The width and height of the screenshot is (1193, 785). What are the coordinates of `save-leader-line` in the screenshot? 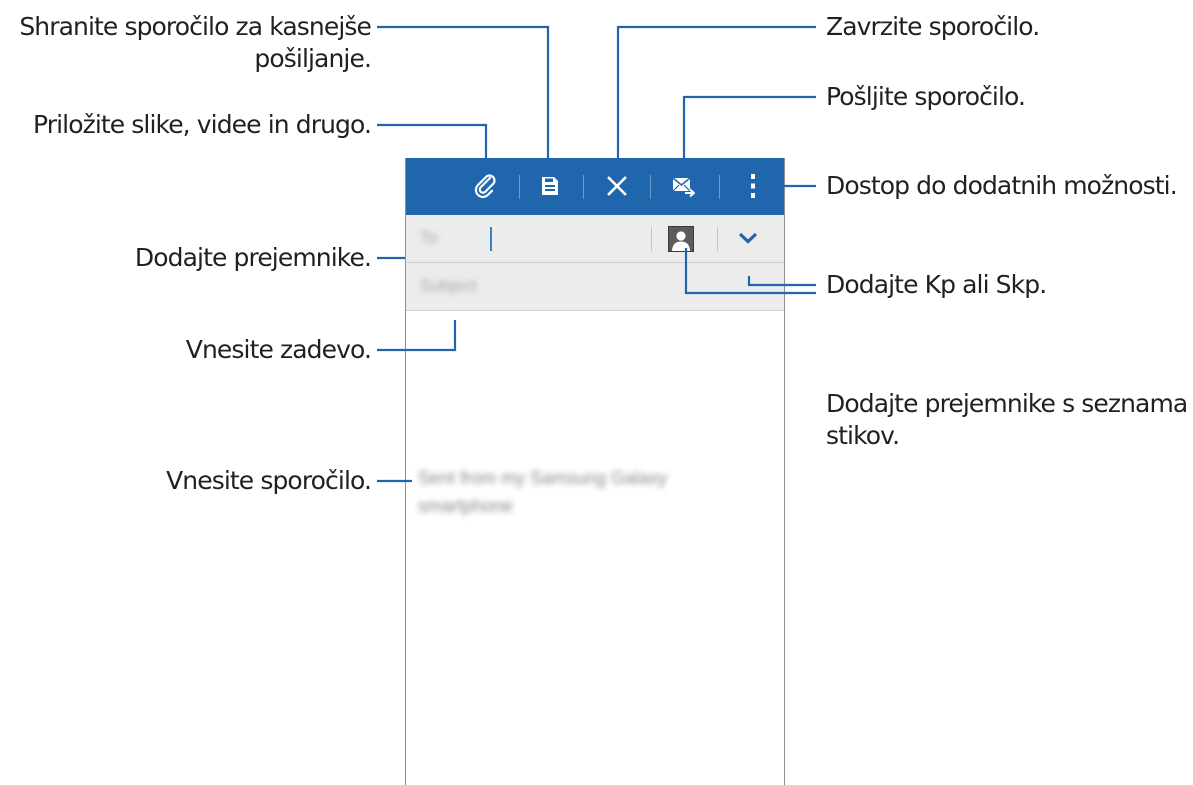 It's located at (463, 99).